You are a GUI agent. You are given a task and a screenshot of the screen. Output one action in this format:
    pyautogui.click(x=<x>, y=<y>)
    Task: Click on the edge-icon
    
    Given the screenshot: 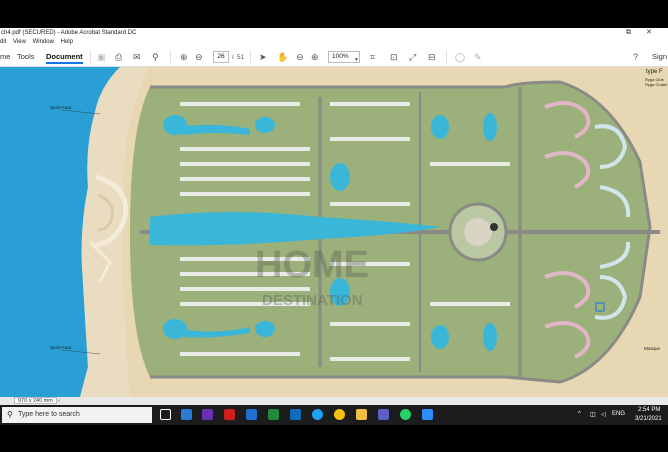 What is the action you would take?
    pyautogui.click(x=317, y=414)
    